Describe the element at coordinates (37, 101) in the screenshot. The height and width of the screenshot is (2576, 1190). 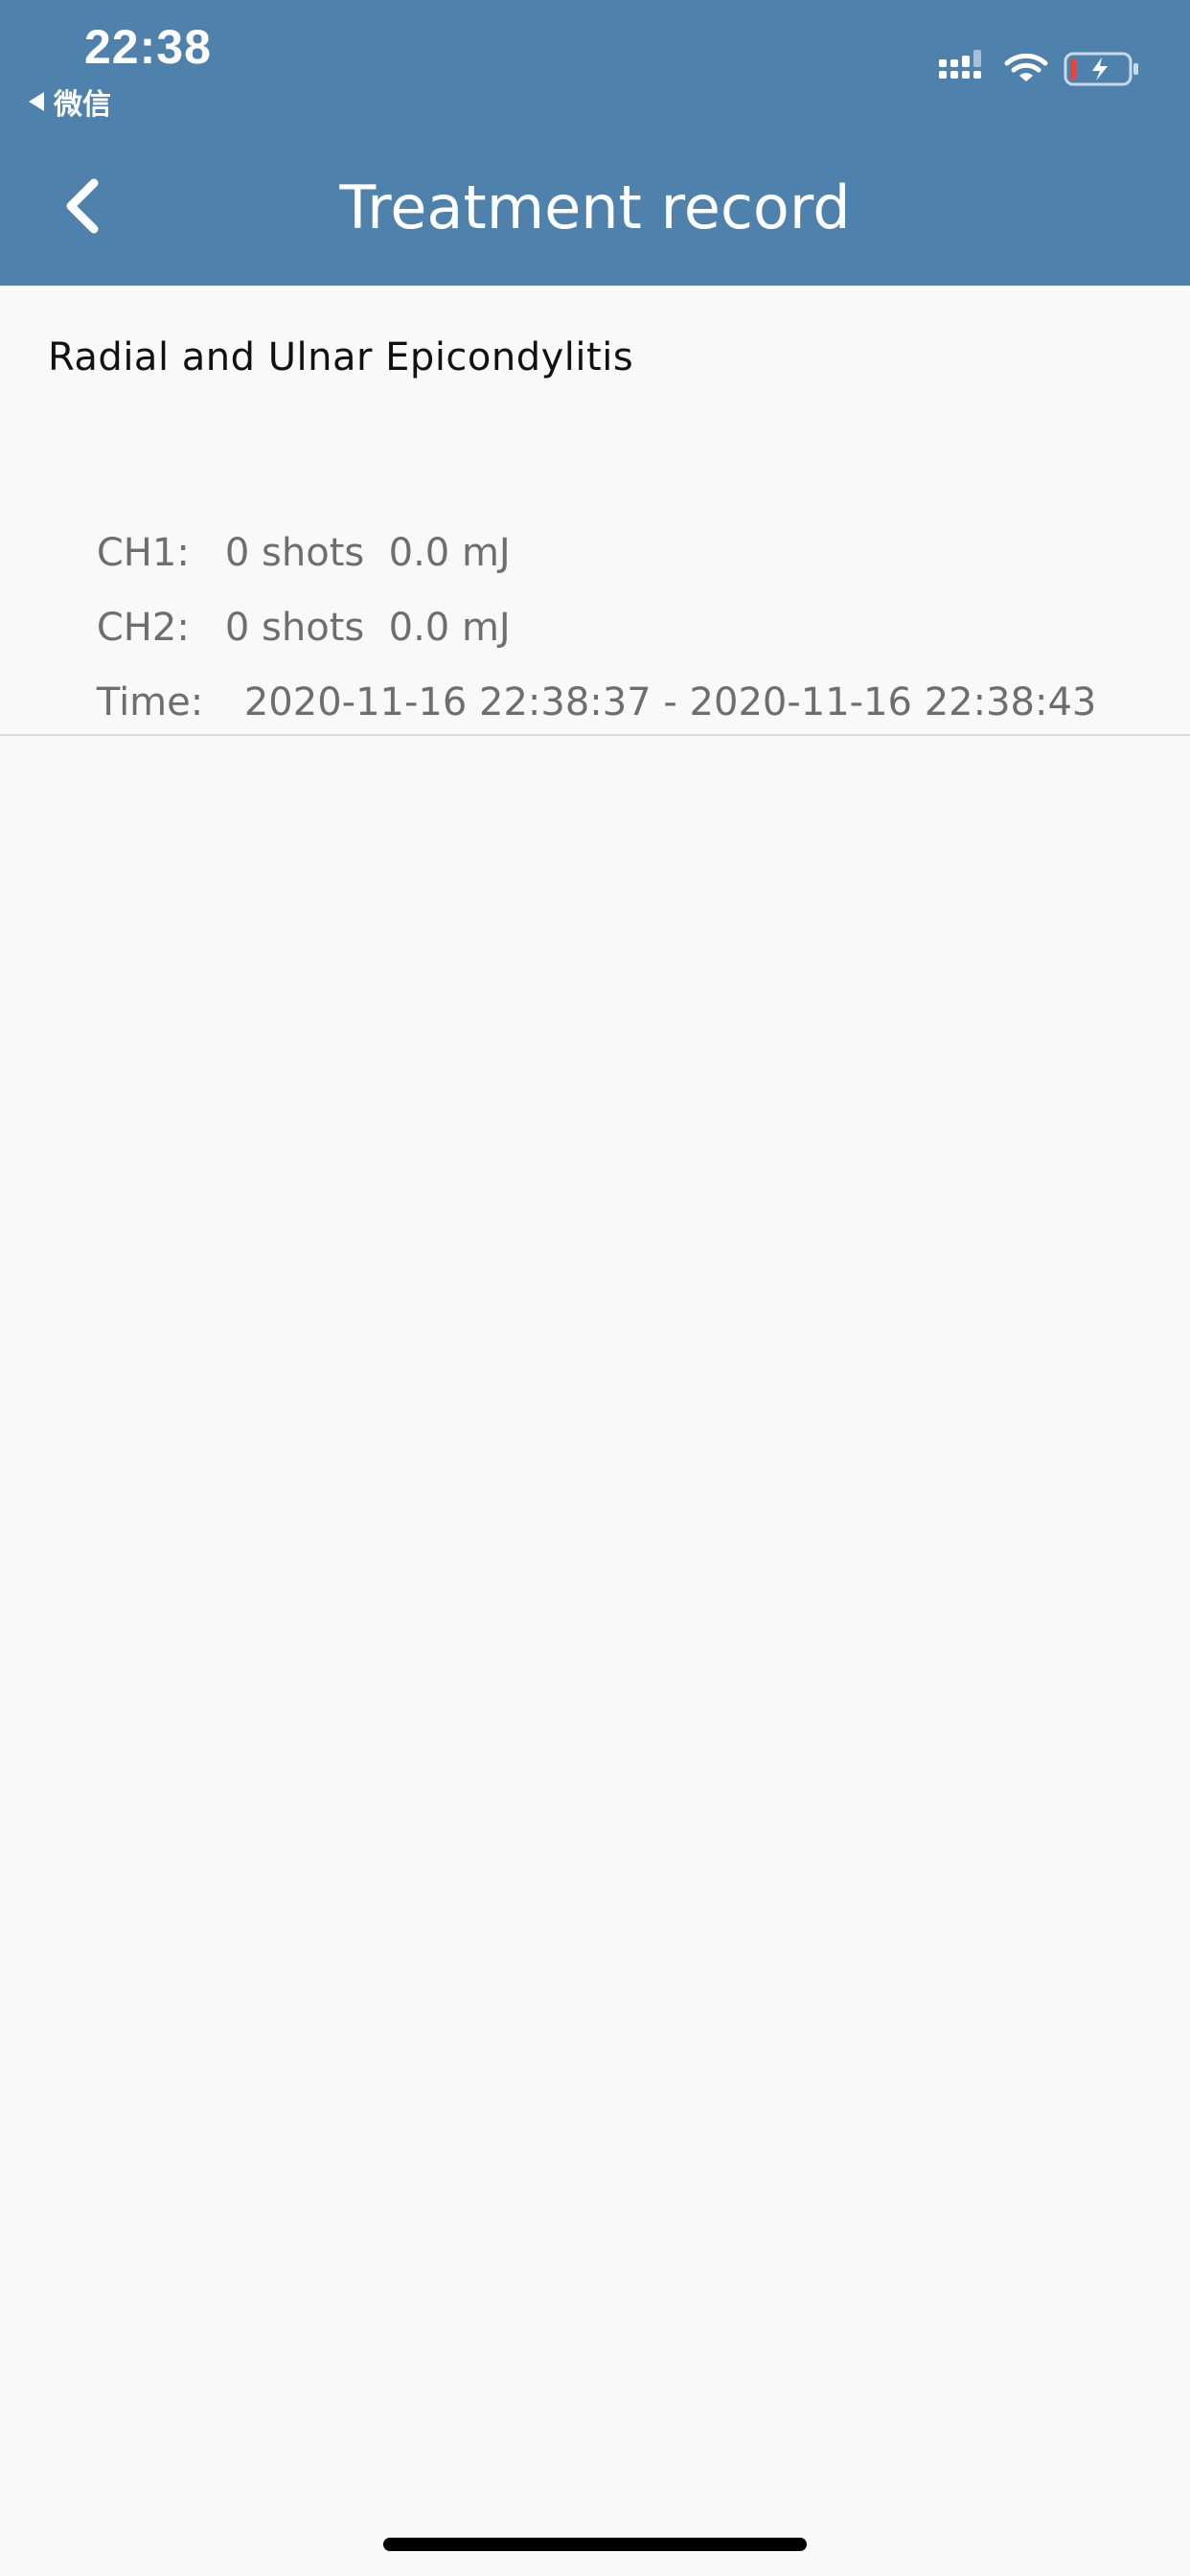
I see `back-triangle-icon` at that location.